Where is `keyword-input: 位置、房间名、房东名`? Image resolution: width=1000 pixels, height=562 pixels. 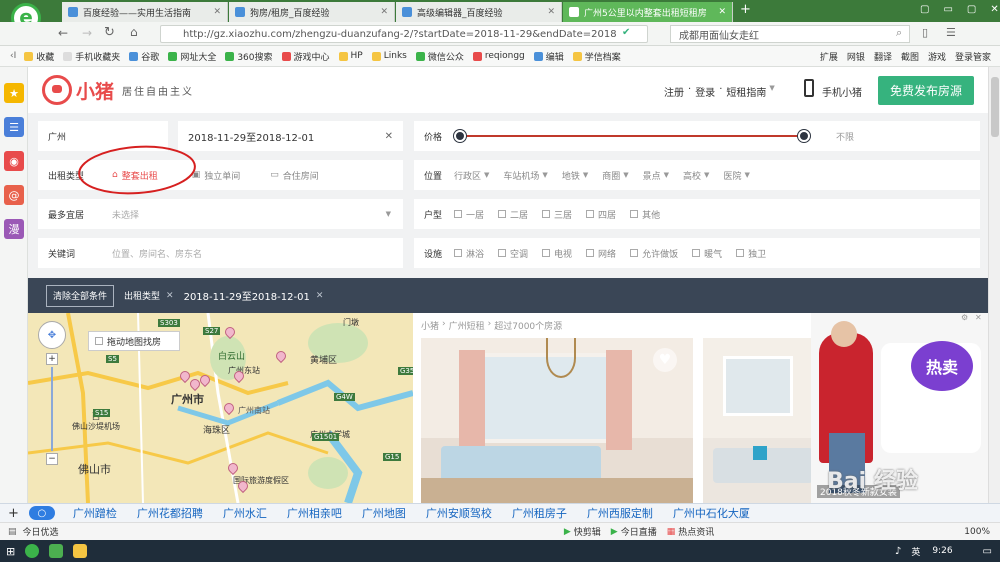
keyword-input: 位置、房间名、房东名 is located at coordinates (157, 253).